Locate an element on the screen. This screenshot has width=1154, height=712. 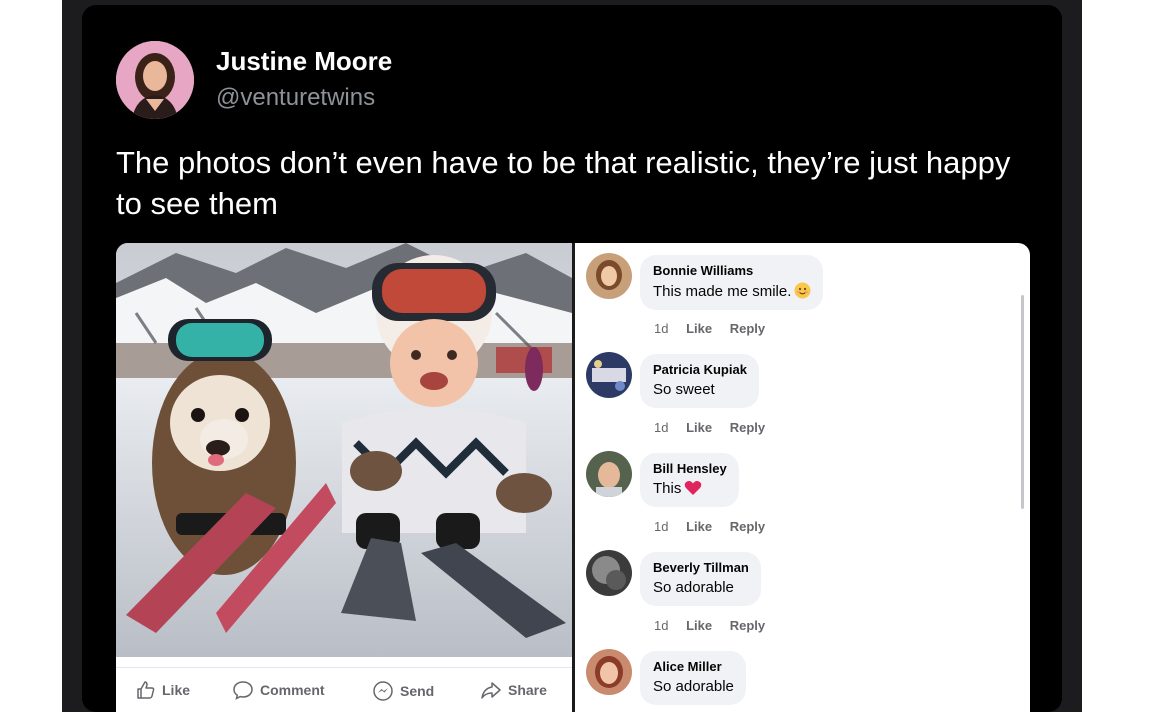
like-button: Like is located at coordinates (163, 690).